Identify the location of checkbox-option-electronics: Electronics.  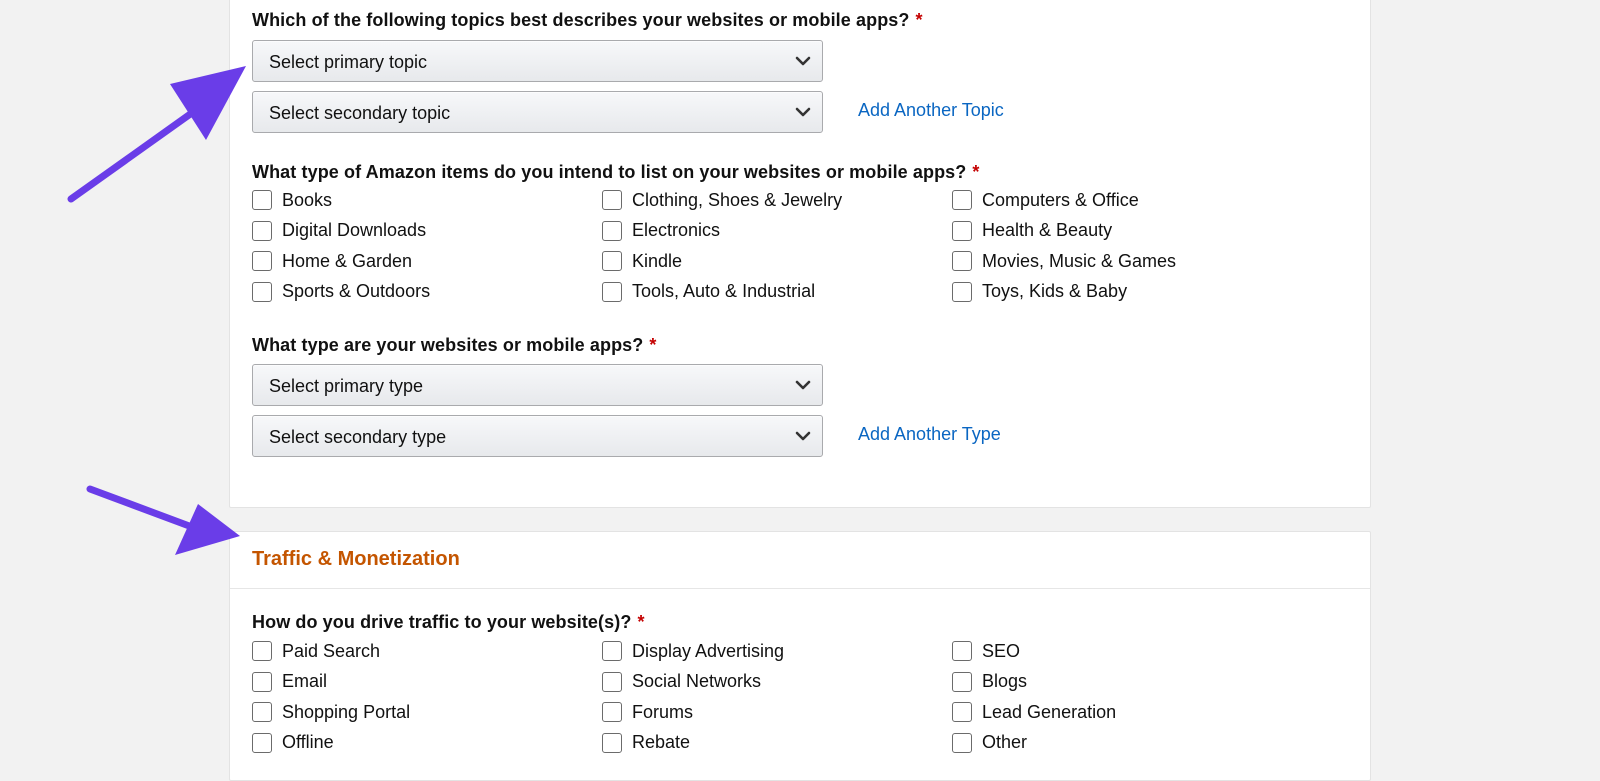
(661, 231).